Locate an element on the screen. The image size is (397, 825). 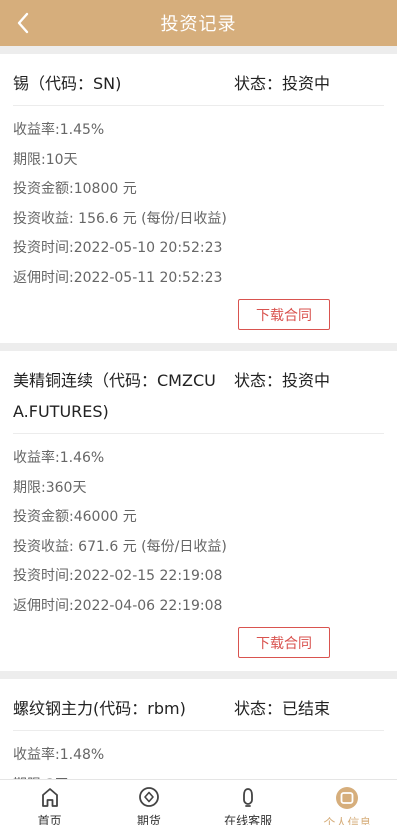
customer-service-icon is located at coordinates (248, 797).